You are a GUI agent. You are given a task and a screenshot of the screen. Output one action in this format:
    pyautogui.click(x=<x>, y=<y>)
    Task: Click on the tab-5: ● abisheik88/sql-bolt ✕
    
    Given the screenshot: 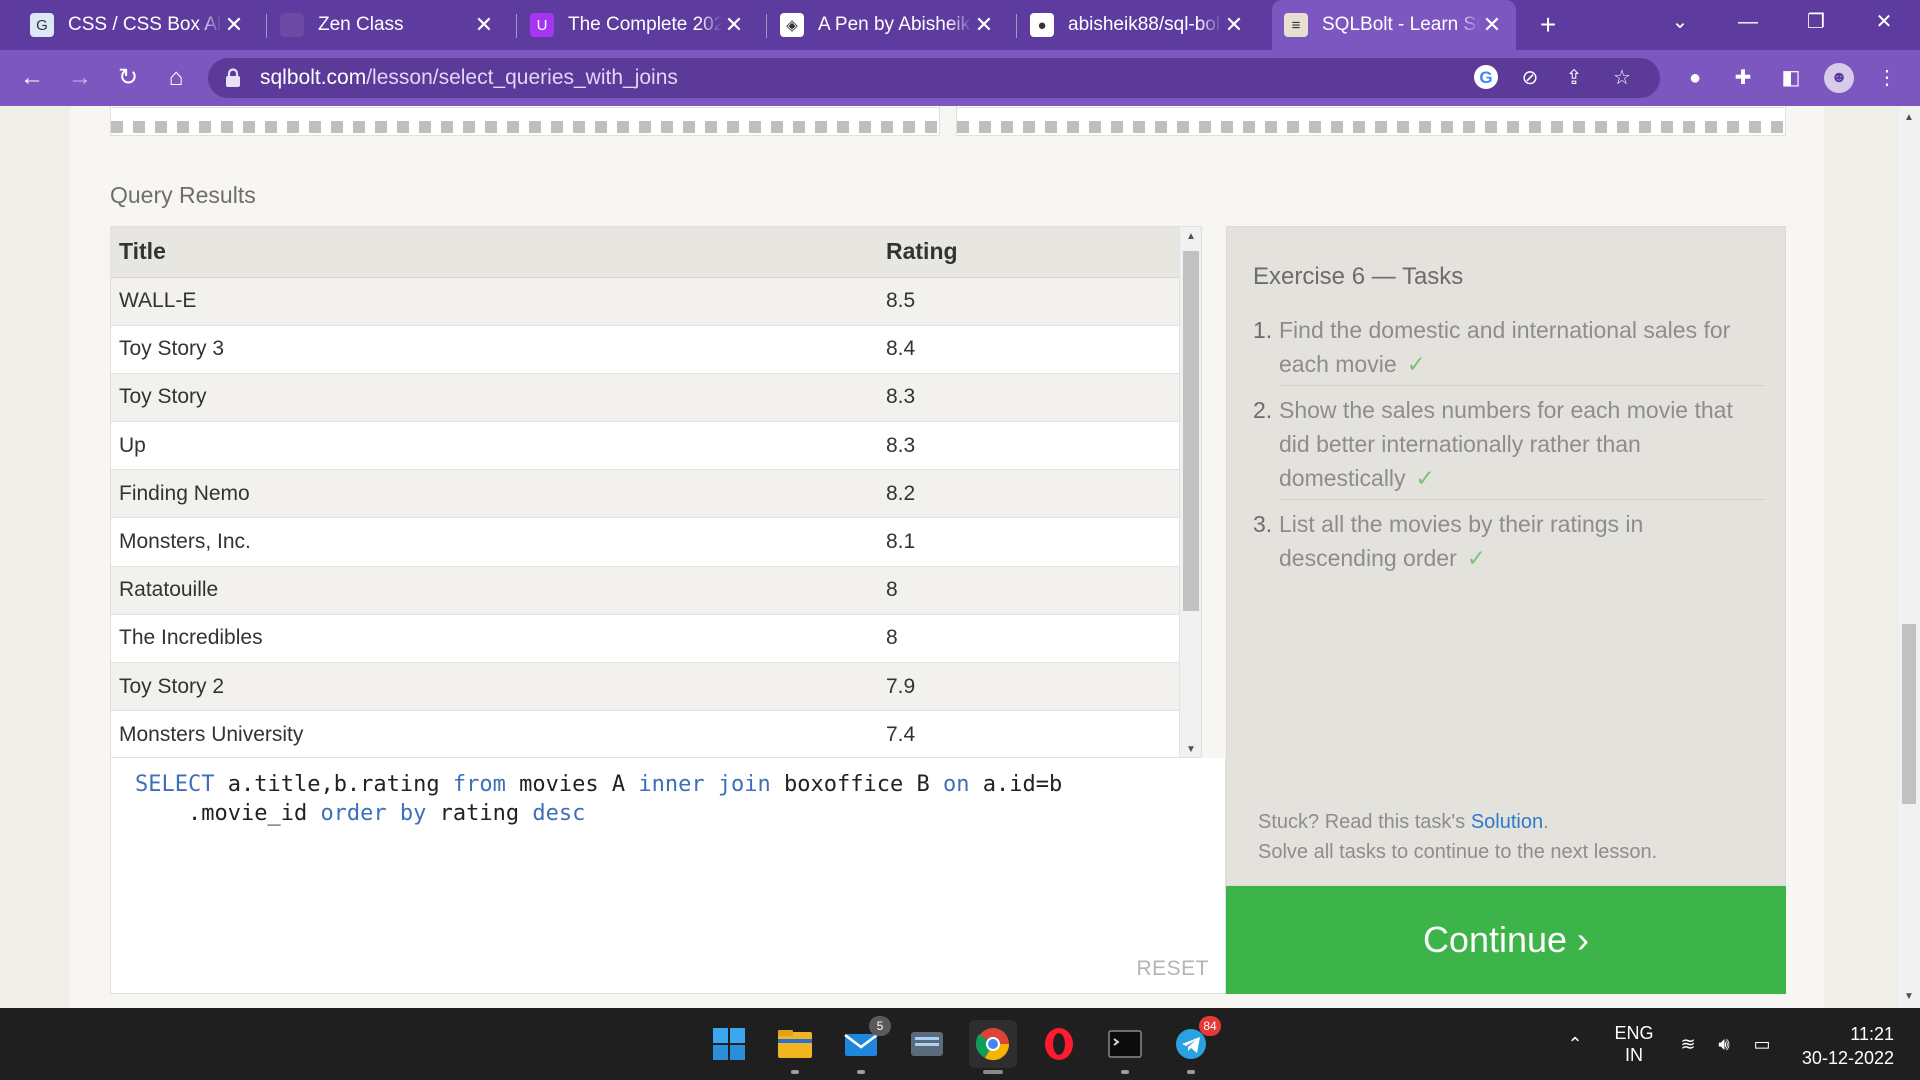 What is the action you would take?
    pyautogui.click(x=1138, y=25)
    